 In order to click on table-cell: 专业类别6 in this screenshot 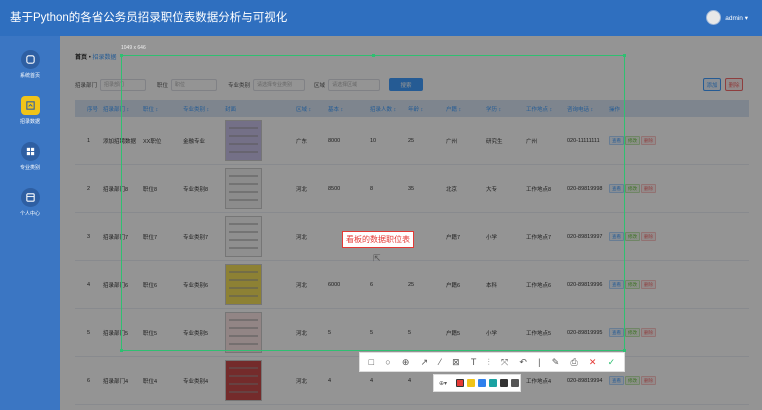, I will do `click(196, 285)`.